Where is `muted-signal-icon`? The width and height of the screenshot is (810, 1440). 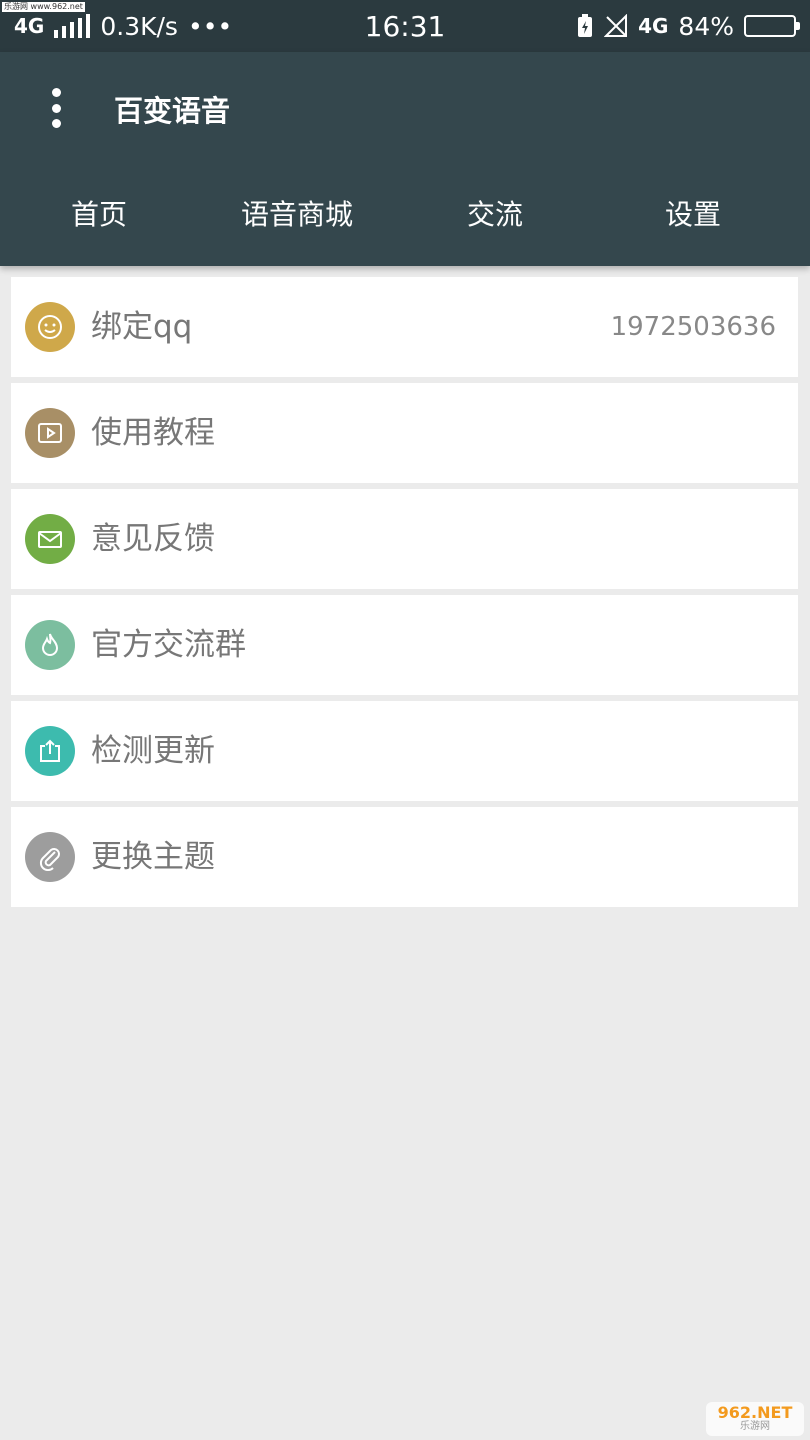 muted-signal-icon is located at coordinates (616, 25).